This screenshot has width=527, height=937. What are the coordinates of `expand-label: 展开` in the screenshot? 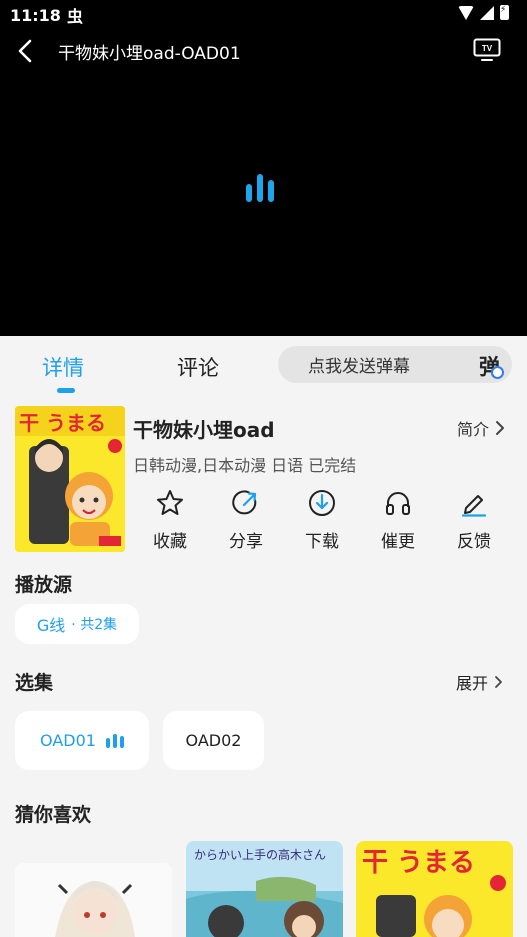 It's located at (471, 683).